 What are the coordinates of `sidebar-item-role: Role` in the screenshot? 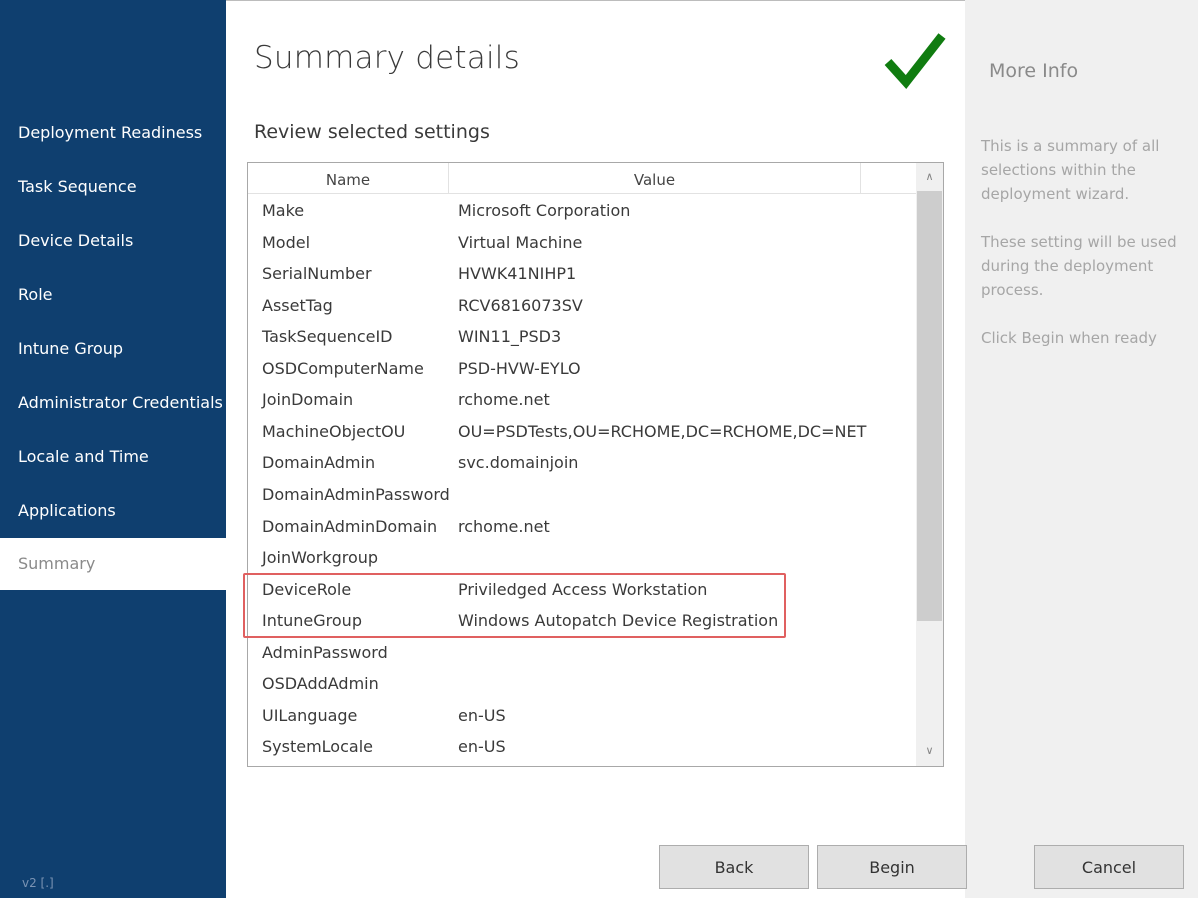 It's located at (113, 295).